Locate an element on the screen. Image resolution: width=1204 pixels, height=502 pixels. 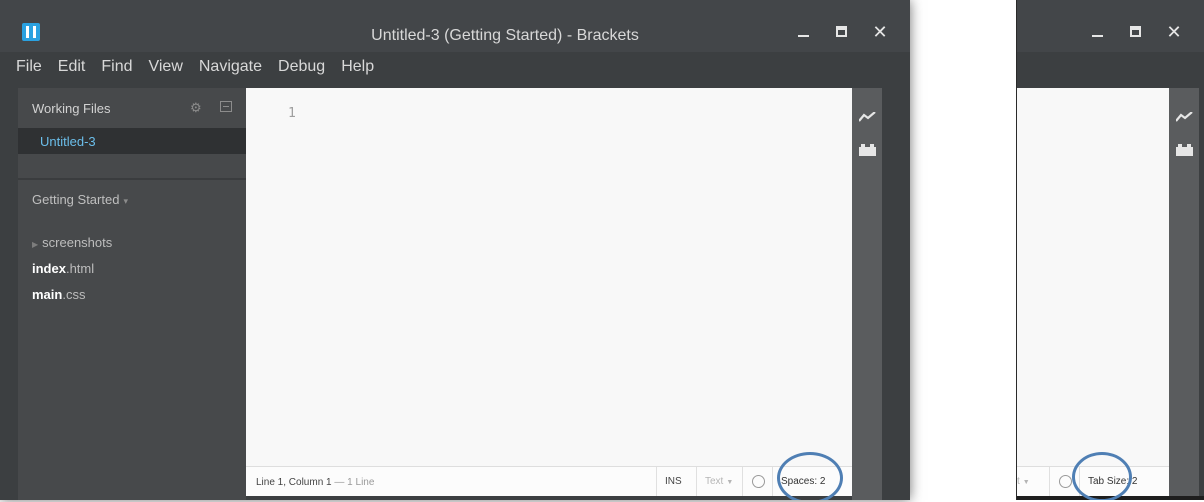
tree-file-main: main.css is located at coordinates (72, 295).